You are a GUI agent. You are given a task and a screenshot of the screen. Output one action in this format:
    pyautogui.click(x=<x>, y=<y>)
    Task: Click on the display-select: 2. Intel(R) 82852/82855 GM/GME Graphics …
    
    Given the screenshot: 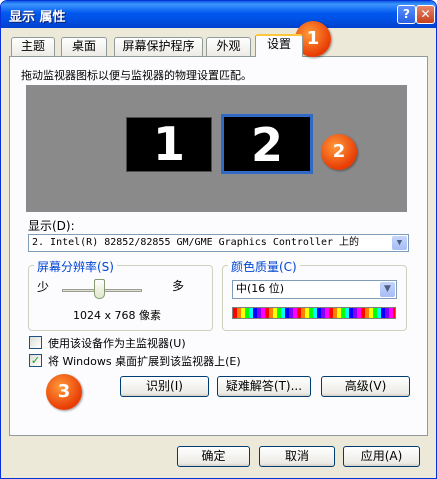 What is the action you would take?
    pyautogui.click(x=218, y=243)
    